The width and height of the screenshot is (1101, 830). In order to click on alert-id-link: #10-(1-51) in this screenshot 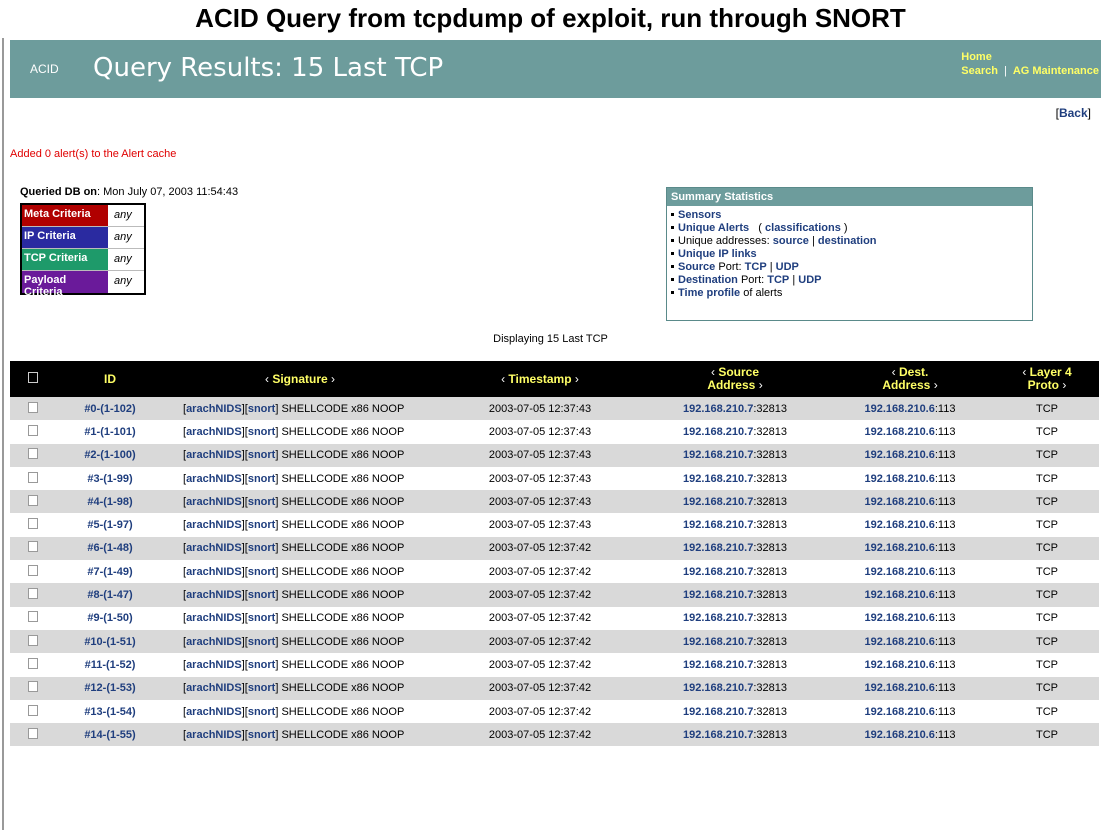, I will do `click(109, 642)`.